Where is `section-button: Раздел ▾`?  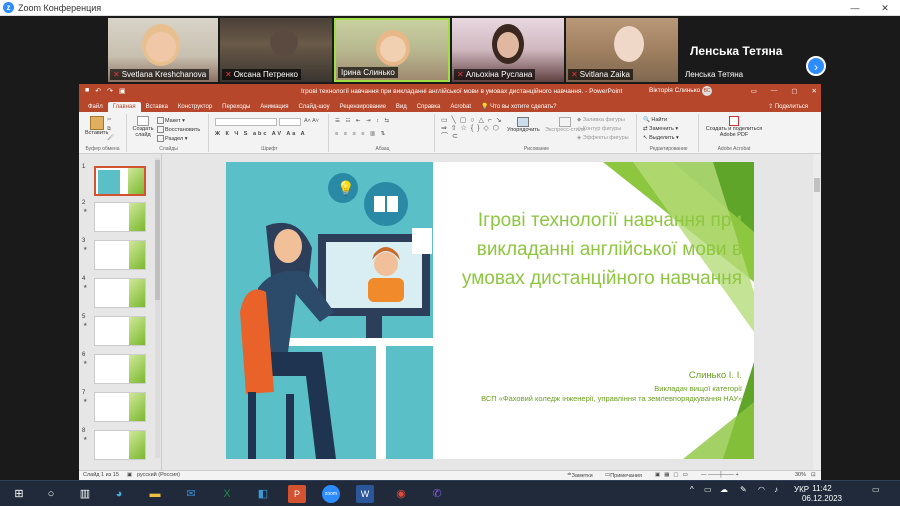
section-button: Раздел ▾ is located at coordinates (172, 138).